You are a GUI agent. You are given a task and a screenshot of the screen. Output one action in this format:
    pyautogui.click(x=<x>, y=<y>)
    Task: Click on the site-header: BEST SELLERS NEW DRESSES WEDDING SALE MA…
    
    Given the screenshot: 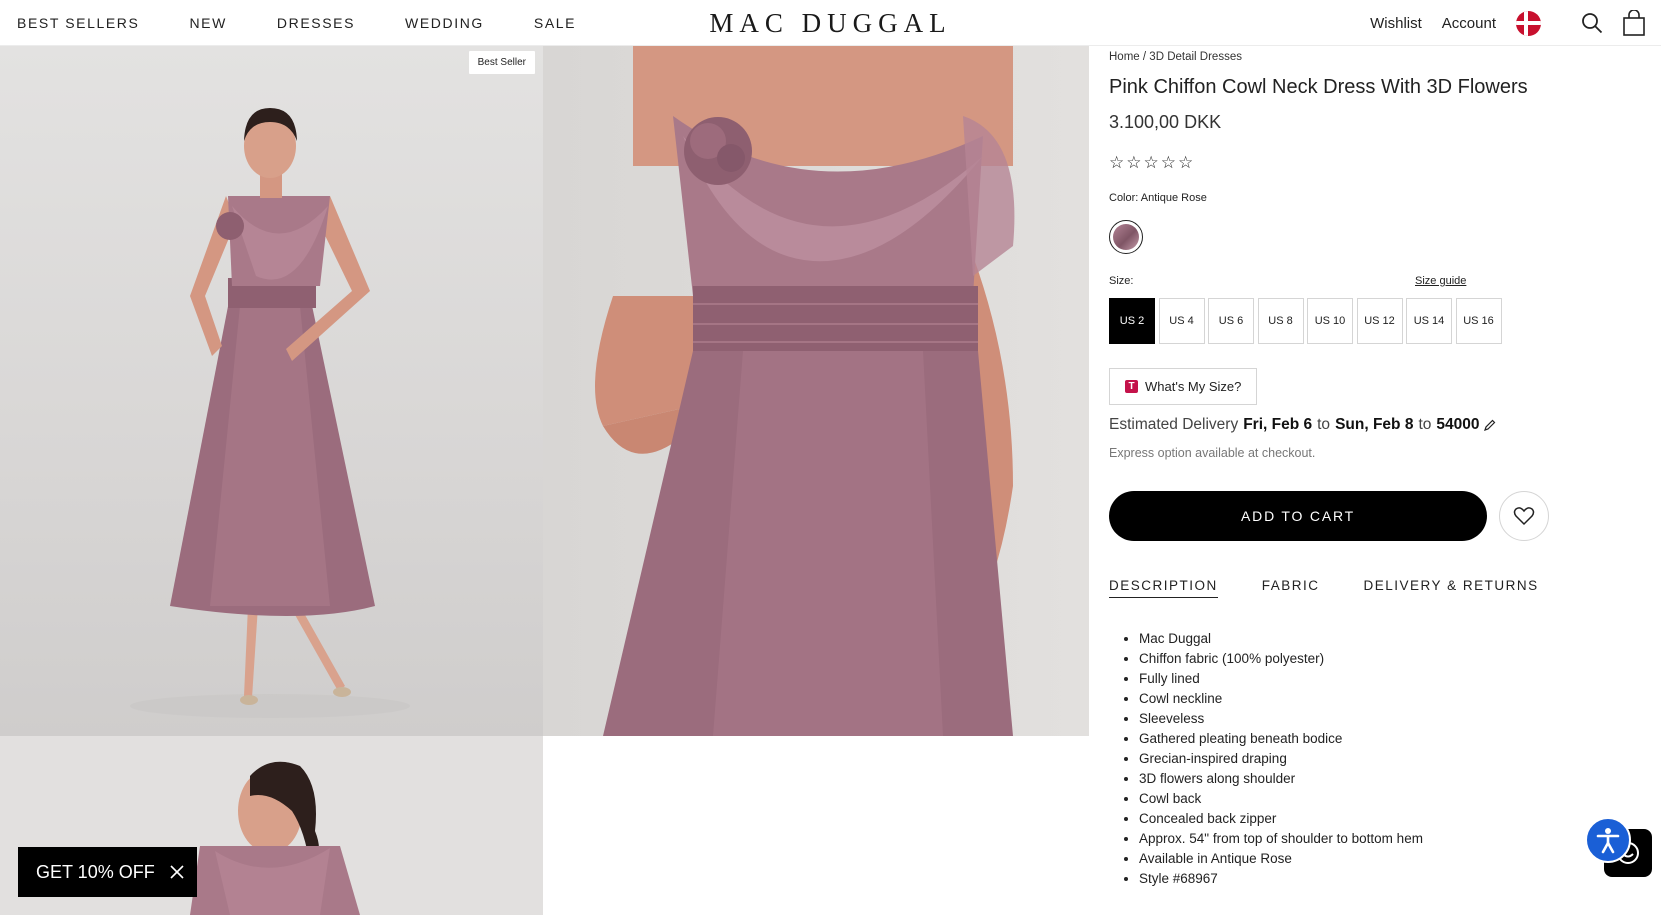 What is the action you would take?
    pyautogui.click(x=830, y=23)
    